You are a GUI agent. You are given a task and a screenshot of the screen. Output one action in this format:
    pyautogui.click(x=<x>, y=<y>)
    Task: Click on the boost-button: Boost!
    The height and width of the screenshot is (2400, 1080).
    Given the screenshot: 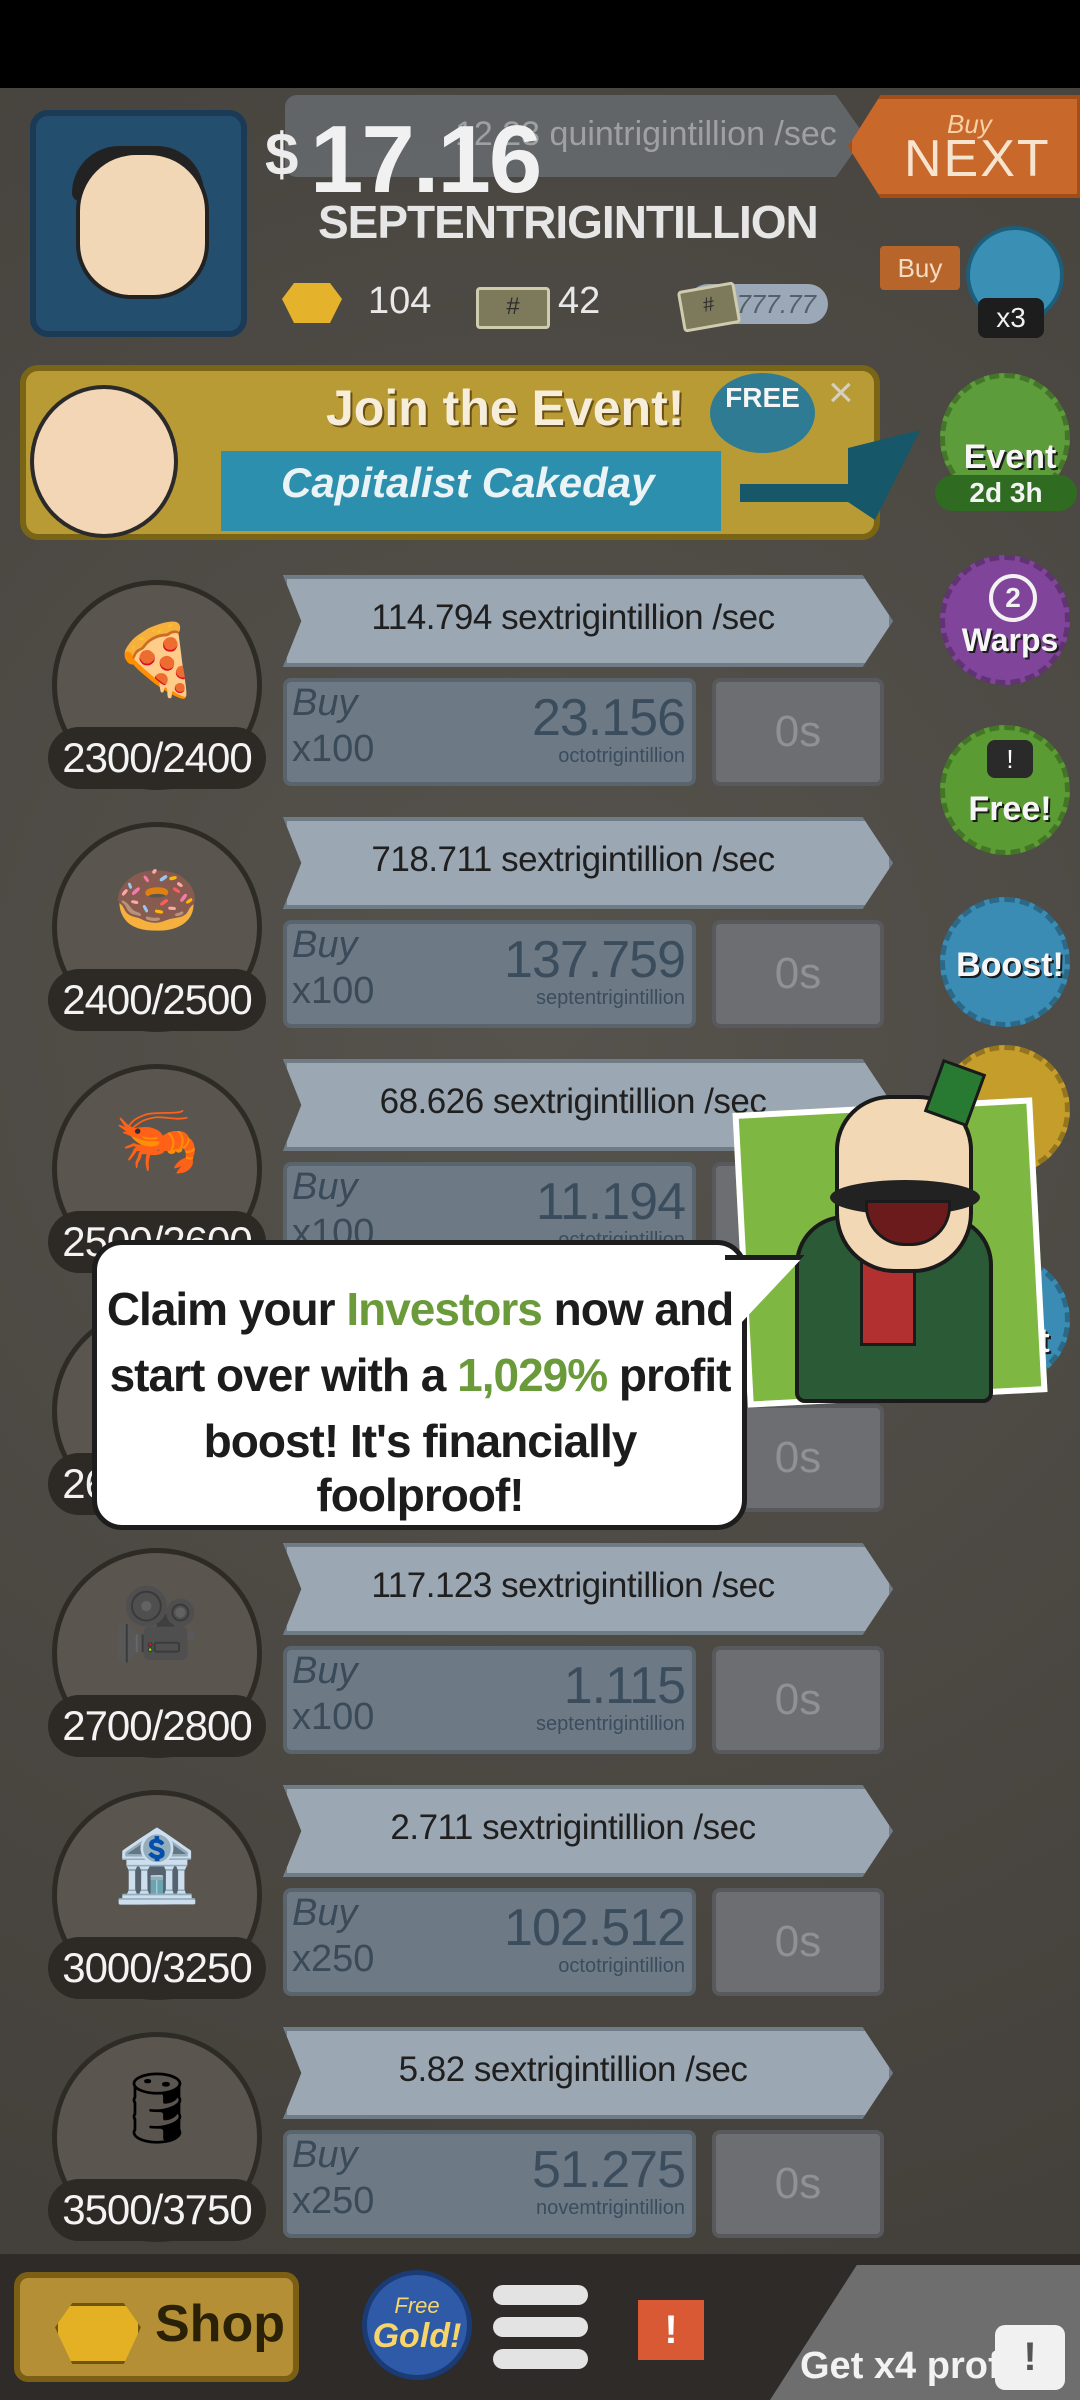 What is the action you would take?
    pyautogui.click(x=1005, y=962)
    